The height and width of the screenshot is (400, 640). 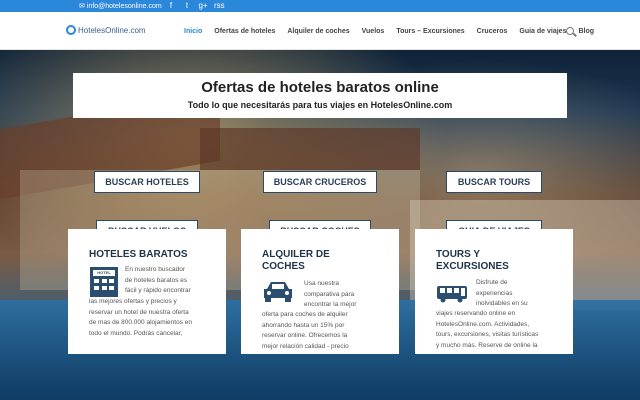 I want to click on social-links: f t g+ rss, so click(x=195, y=5).